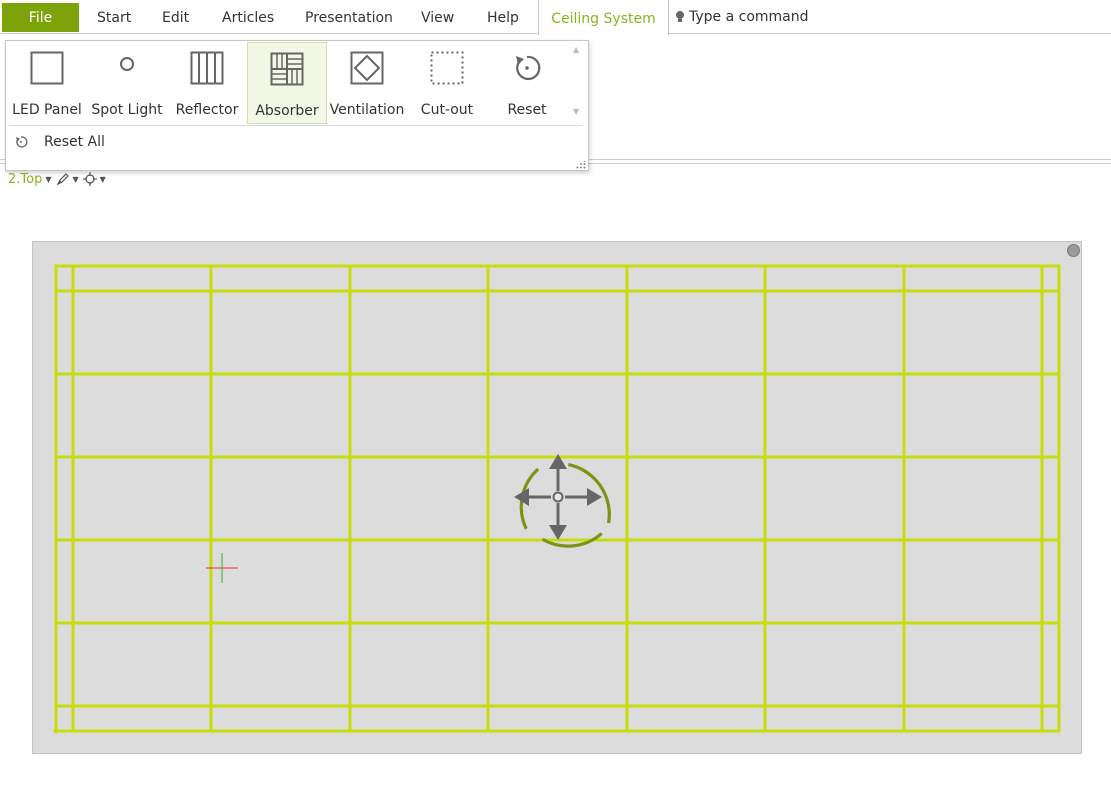 Image resolution: width=1111 pixels, height=787 pixels. I want to click on origin-point, so click(56, 731).